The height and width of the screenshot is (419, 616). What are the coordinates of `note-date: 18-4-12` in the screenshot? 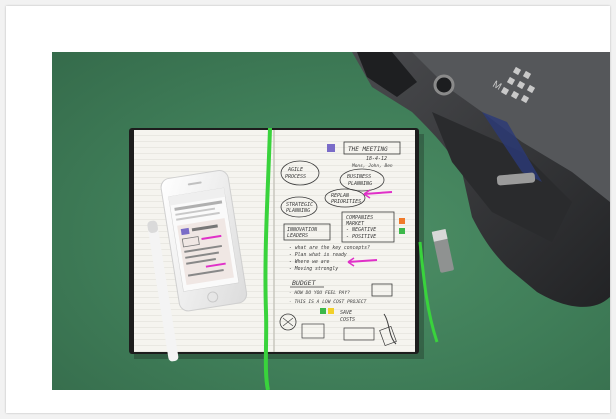 It's located at (376, 159).